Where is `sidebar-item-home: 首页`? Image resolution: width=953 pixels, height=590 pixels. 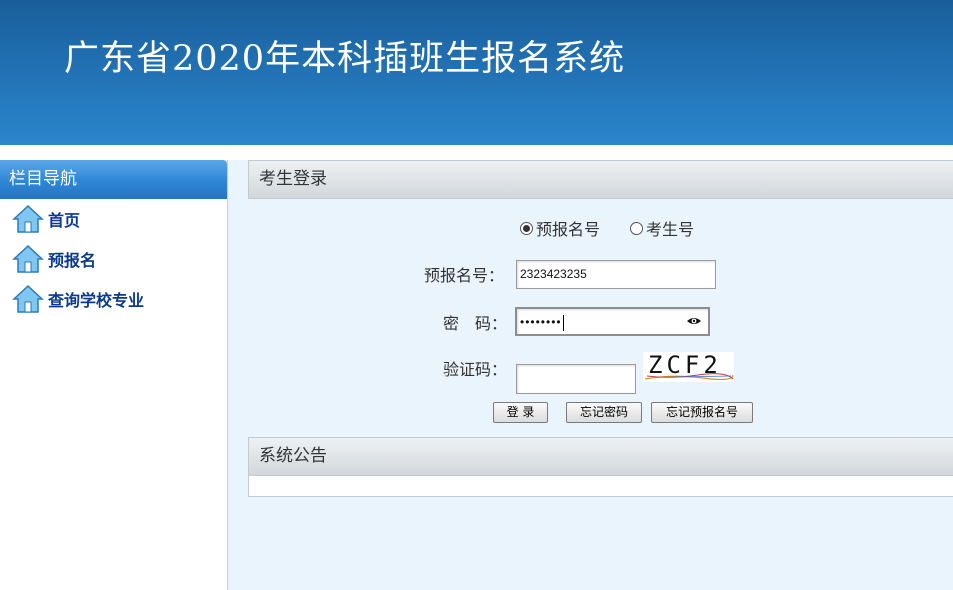 sidebar-item-home: 首页 is located at coordinates (113, 219).